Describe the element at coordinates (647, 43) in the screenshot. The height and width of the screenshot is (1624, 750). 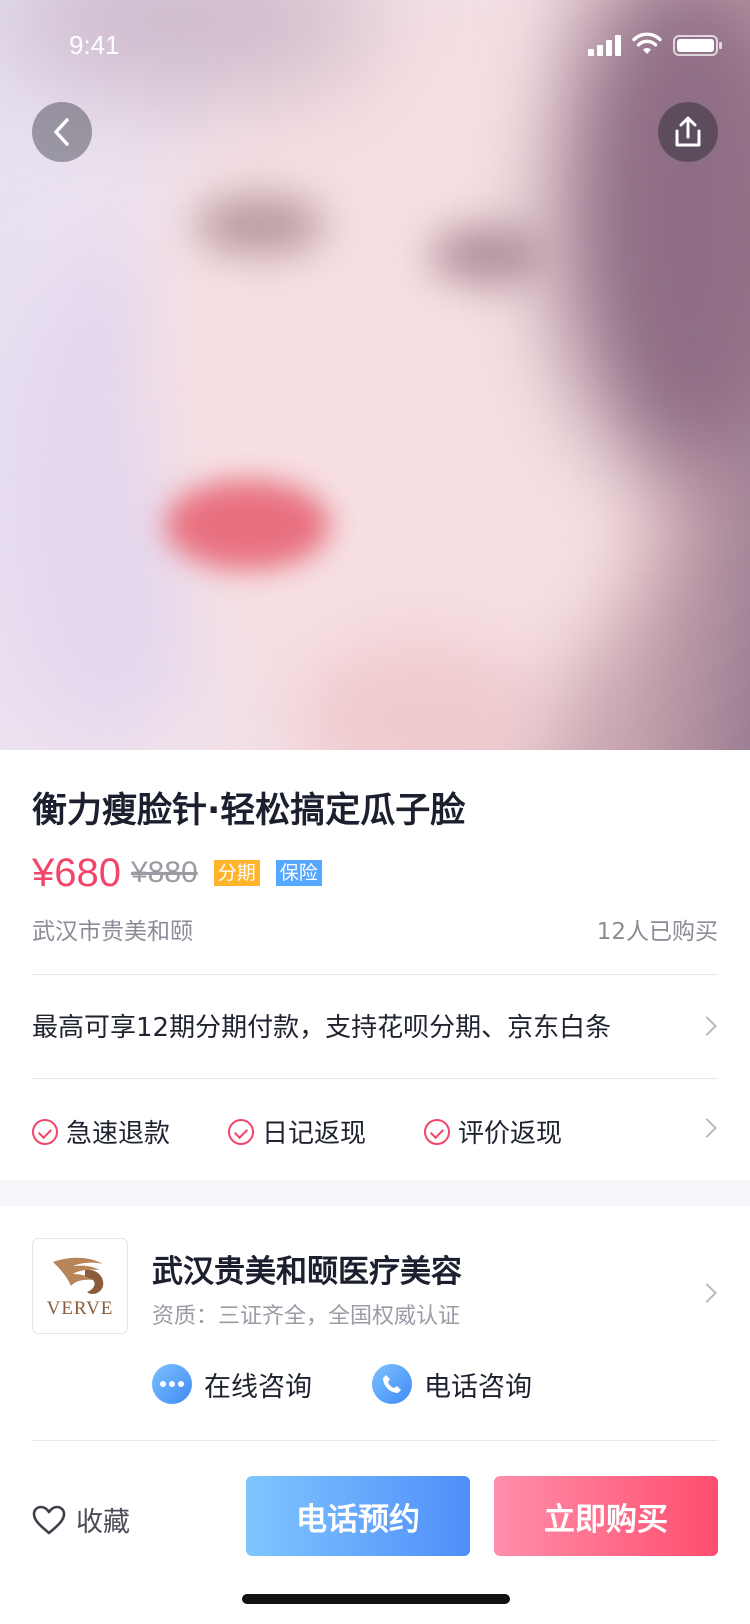
I see `wifi-icon` at that location.